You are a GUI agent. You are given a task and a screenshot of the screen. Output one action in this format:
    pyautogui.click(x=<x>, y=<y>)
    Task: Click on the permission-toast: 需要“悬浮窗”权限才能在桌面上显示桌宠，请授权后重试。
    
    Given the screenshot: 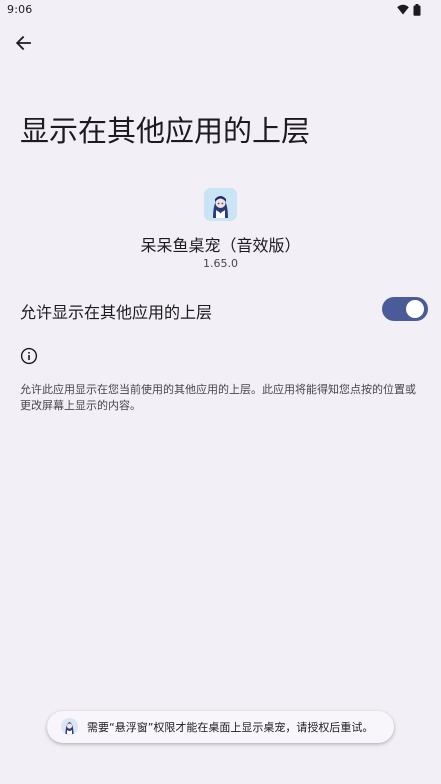 What is the action you would take?
    pyautogui.click(x=220, y=727)
    